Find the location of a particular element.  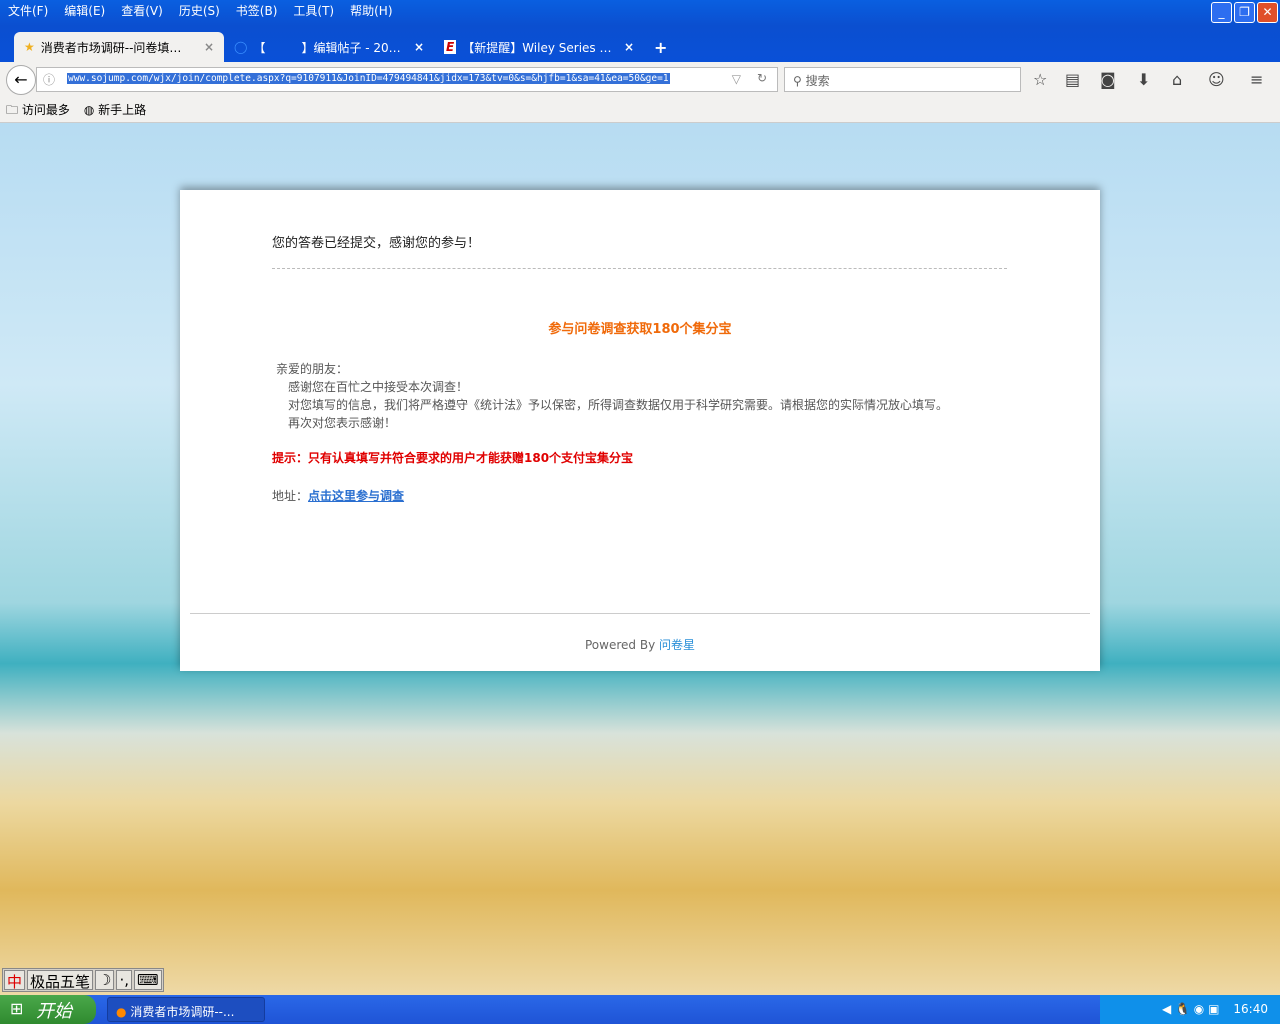

message-line: 感谢您在百忙之中接受本次调查！ is located at coordinates (378, 387).